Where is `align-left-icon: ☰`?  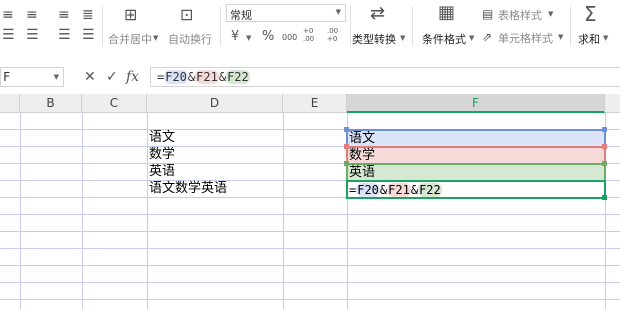
align-left-icon: ☰ is located at coordinates (8, 35).